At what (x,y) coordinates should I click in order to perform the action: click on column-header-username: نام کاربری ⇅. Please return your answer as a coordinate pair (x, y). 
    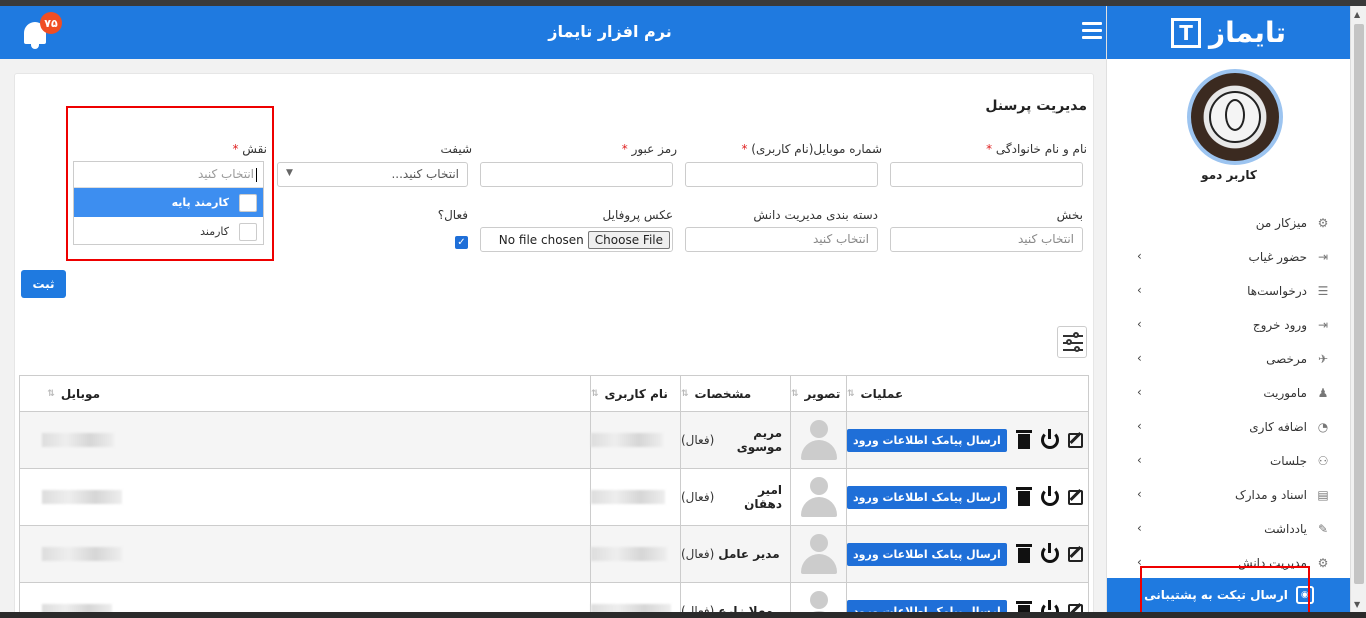
    Looking at the image, I should click on (635, 393).